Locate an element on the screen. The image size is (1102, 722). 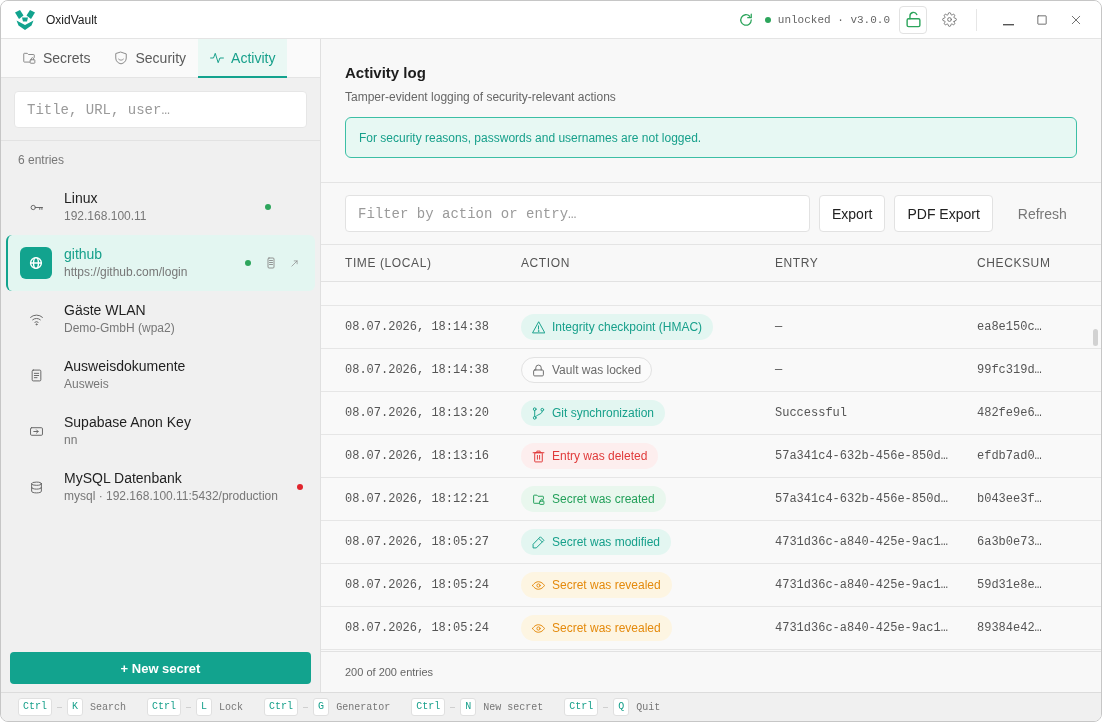
shortcut-label: Quit is located at coordinates (648, 707).